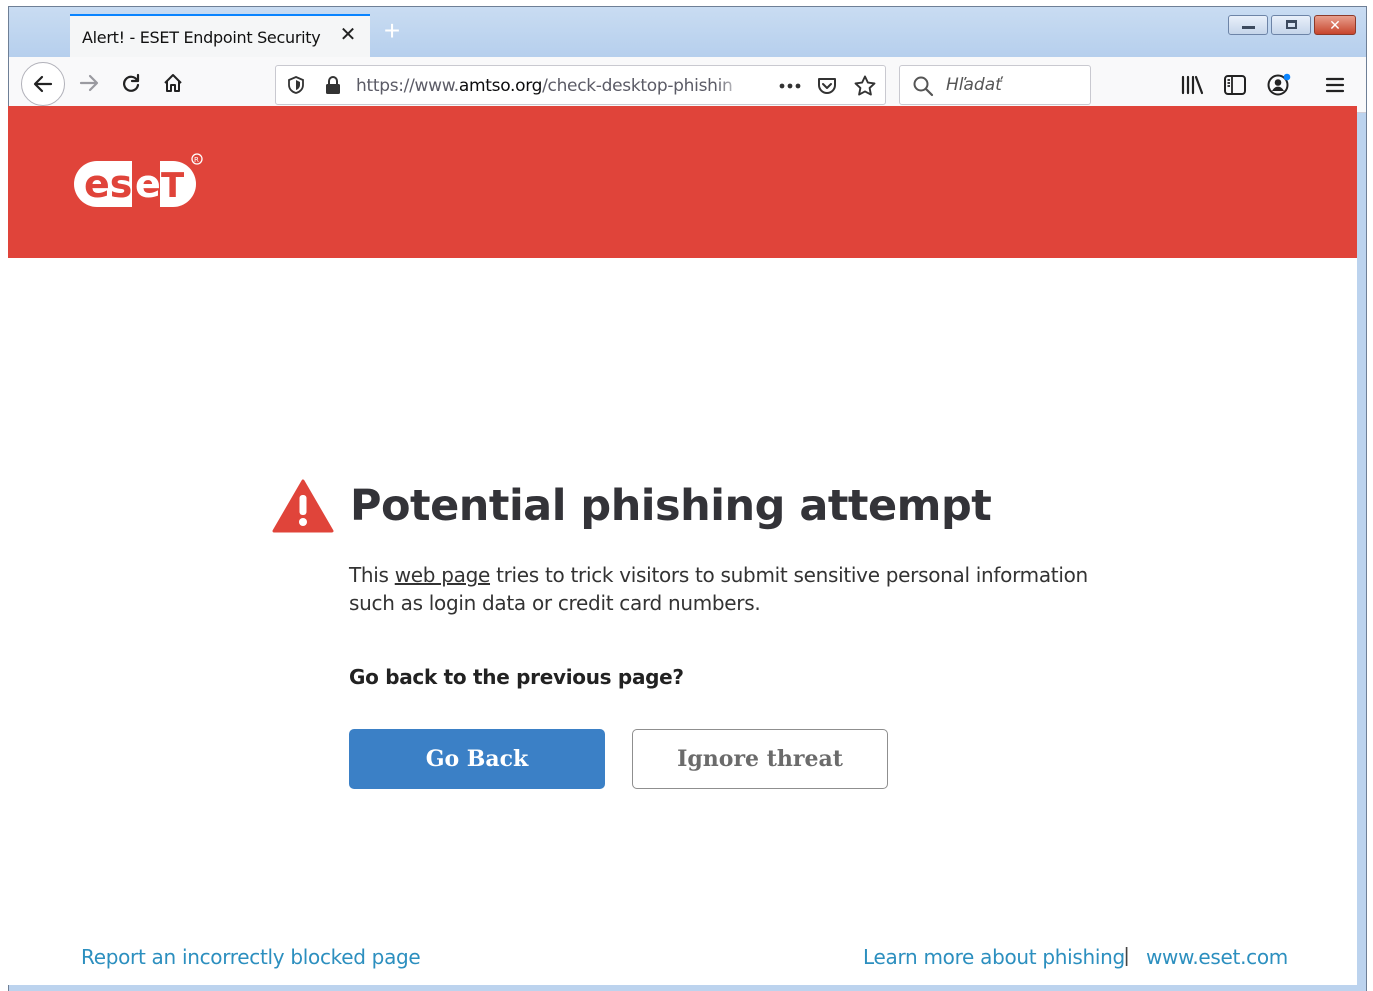 Image resolution: width=1373 pixels, height=991 pixels. What do you see at coordinates (201, 37) in the screenshot?
I see `tab-title: Alert! - ESET Endpoint Security` at bounding box center [201, 37].